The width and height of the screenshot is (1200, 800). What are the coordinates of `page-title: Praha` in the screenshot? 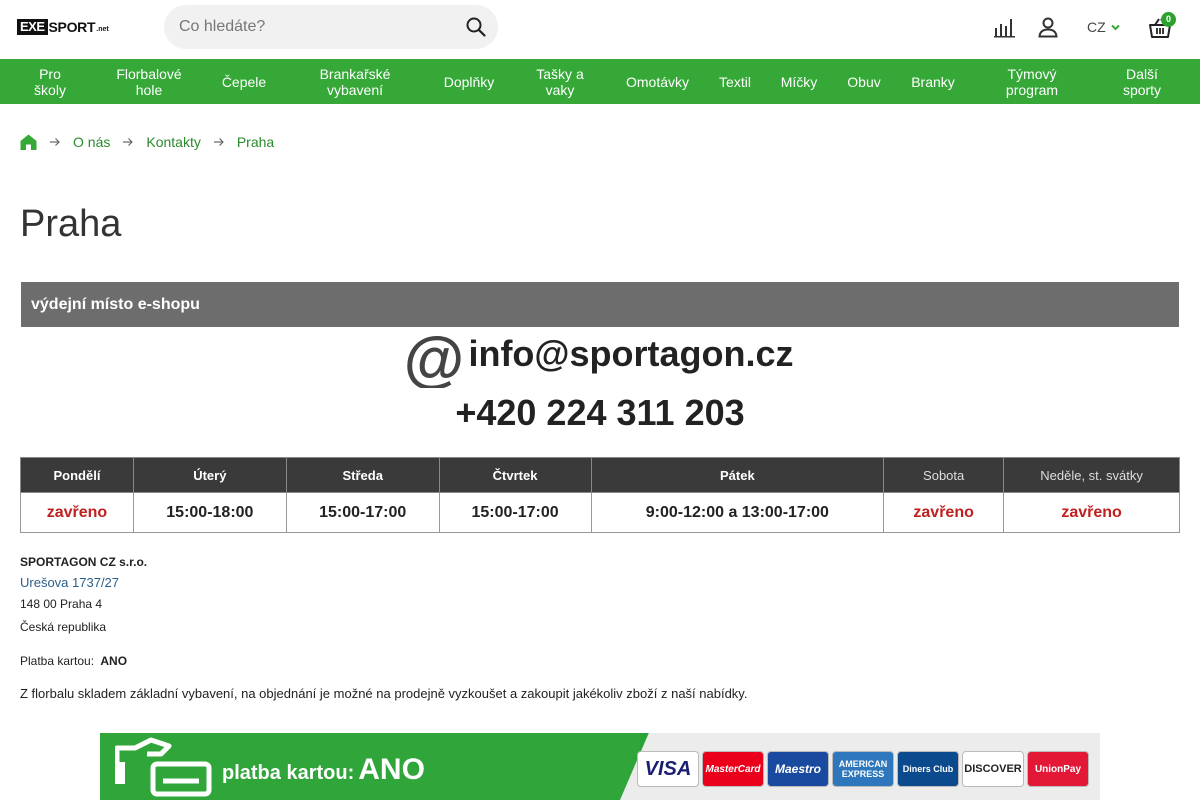 It's located at (71, 224).